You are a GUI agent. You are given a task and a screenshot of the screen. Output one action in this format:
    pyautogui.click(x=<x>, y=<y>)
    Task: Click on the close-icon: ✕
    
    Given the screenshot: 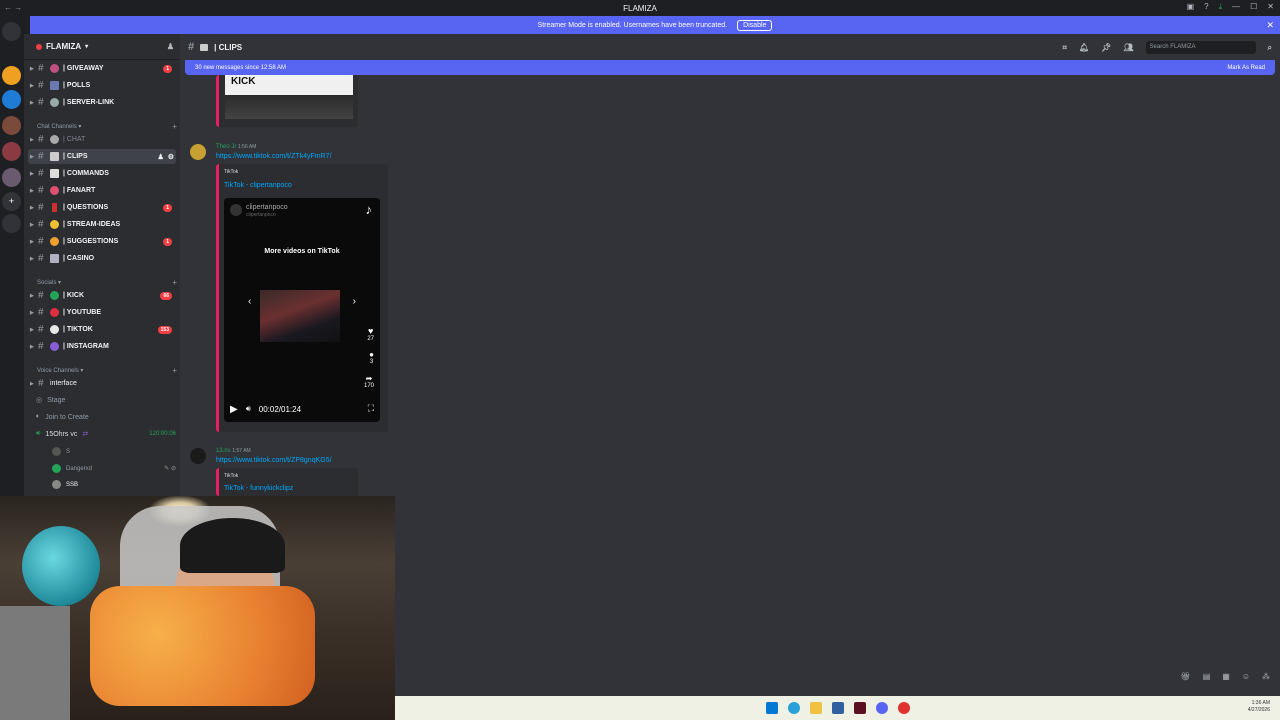 What is the action you would take?
    pyautogui.click(x=1270, y=7)
    